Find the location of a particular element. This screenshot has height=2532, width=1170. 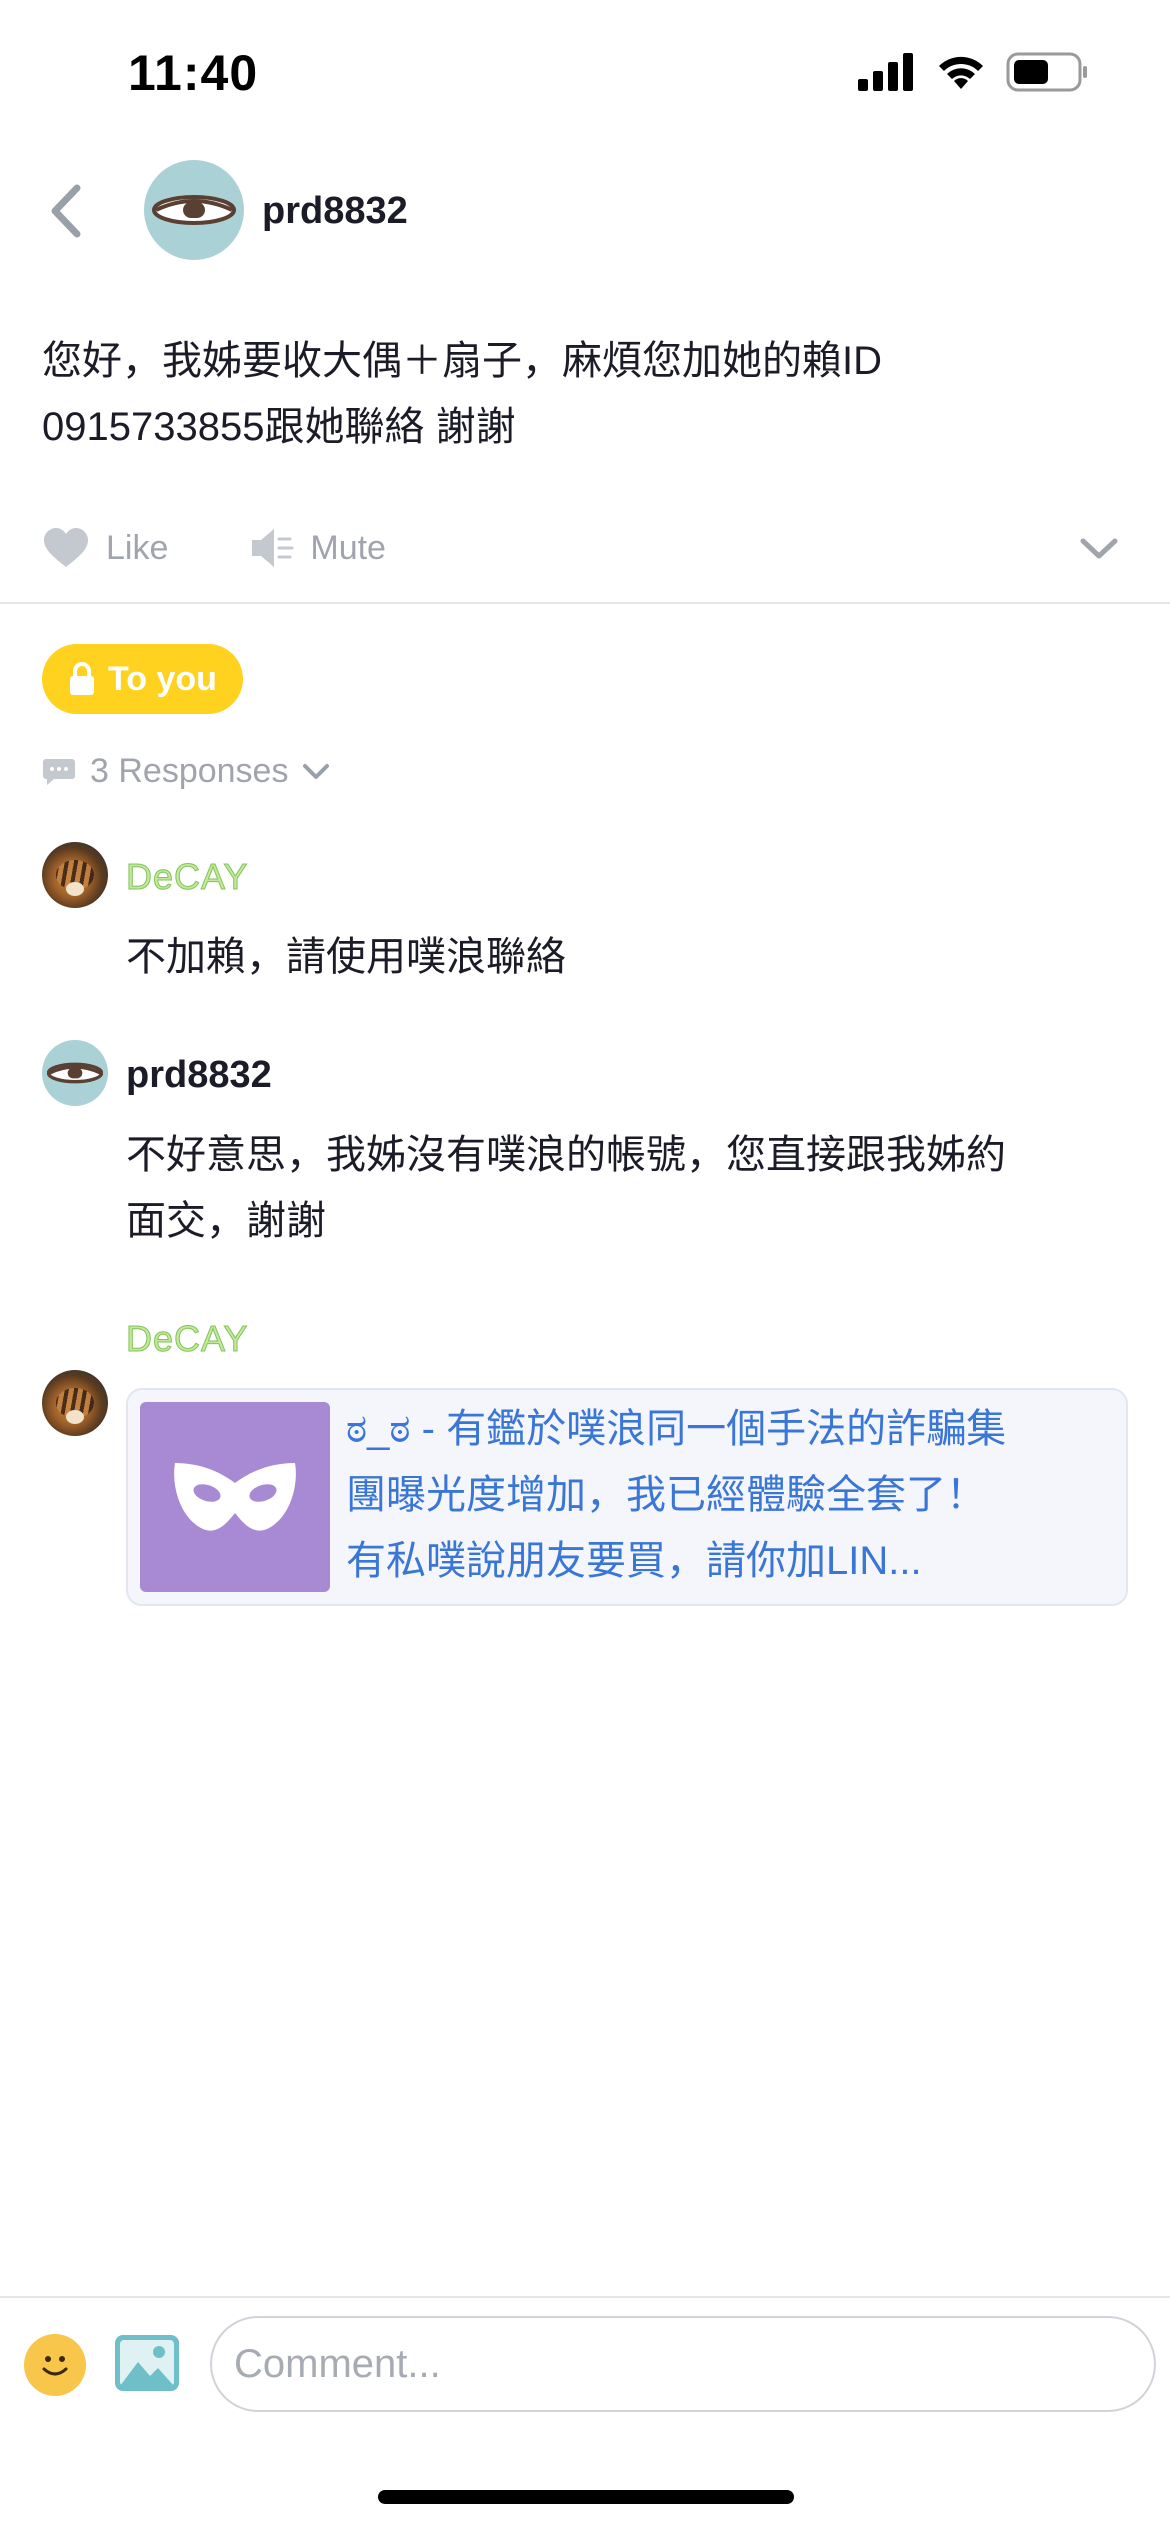

response-text: 不好意思，我姊沒有噗浪的帳號，您直接跟我姊約 面交，謝謝 is located at coordinates (626, 1188).